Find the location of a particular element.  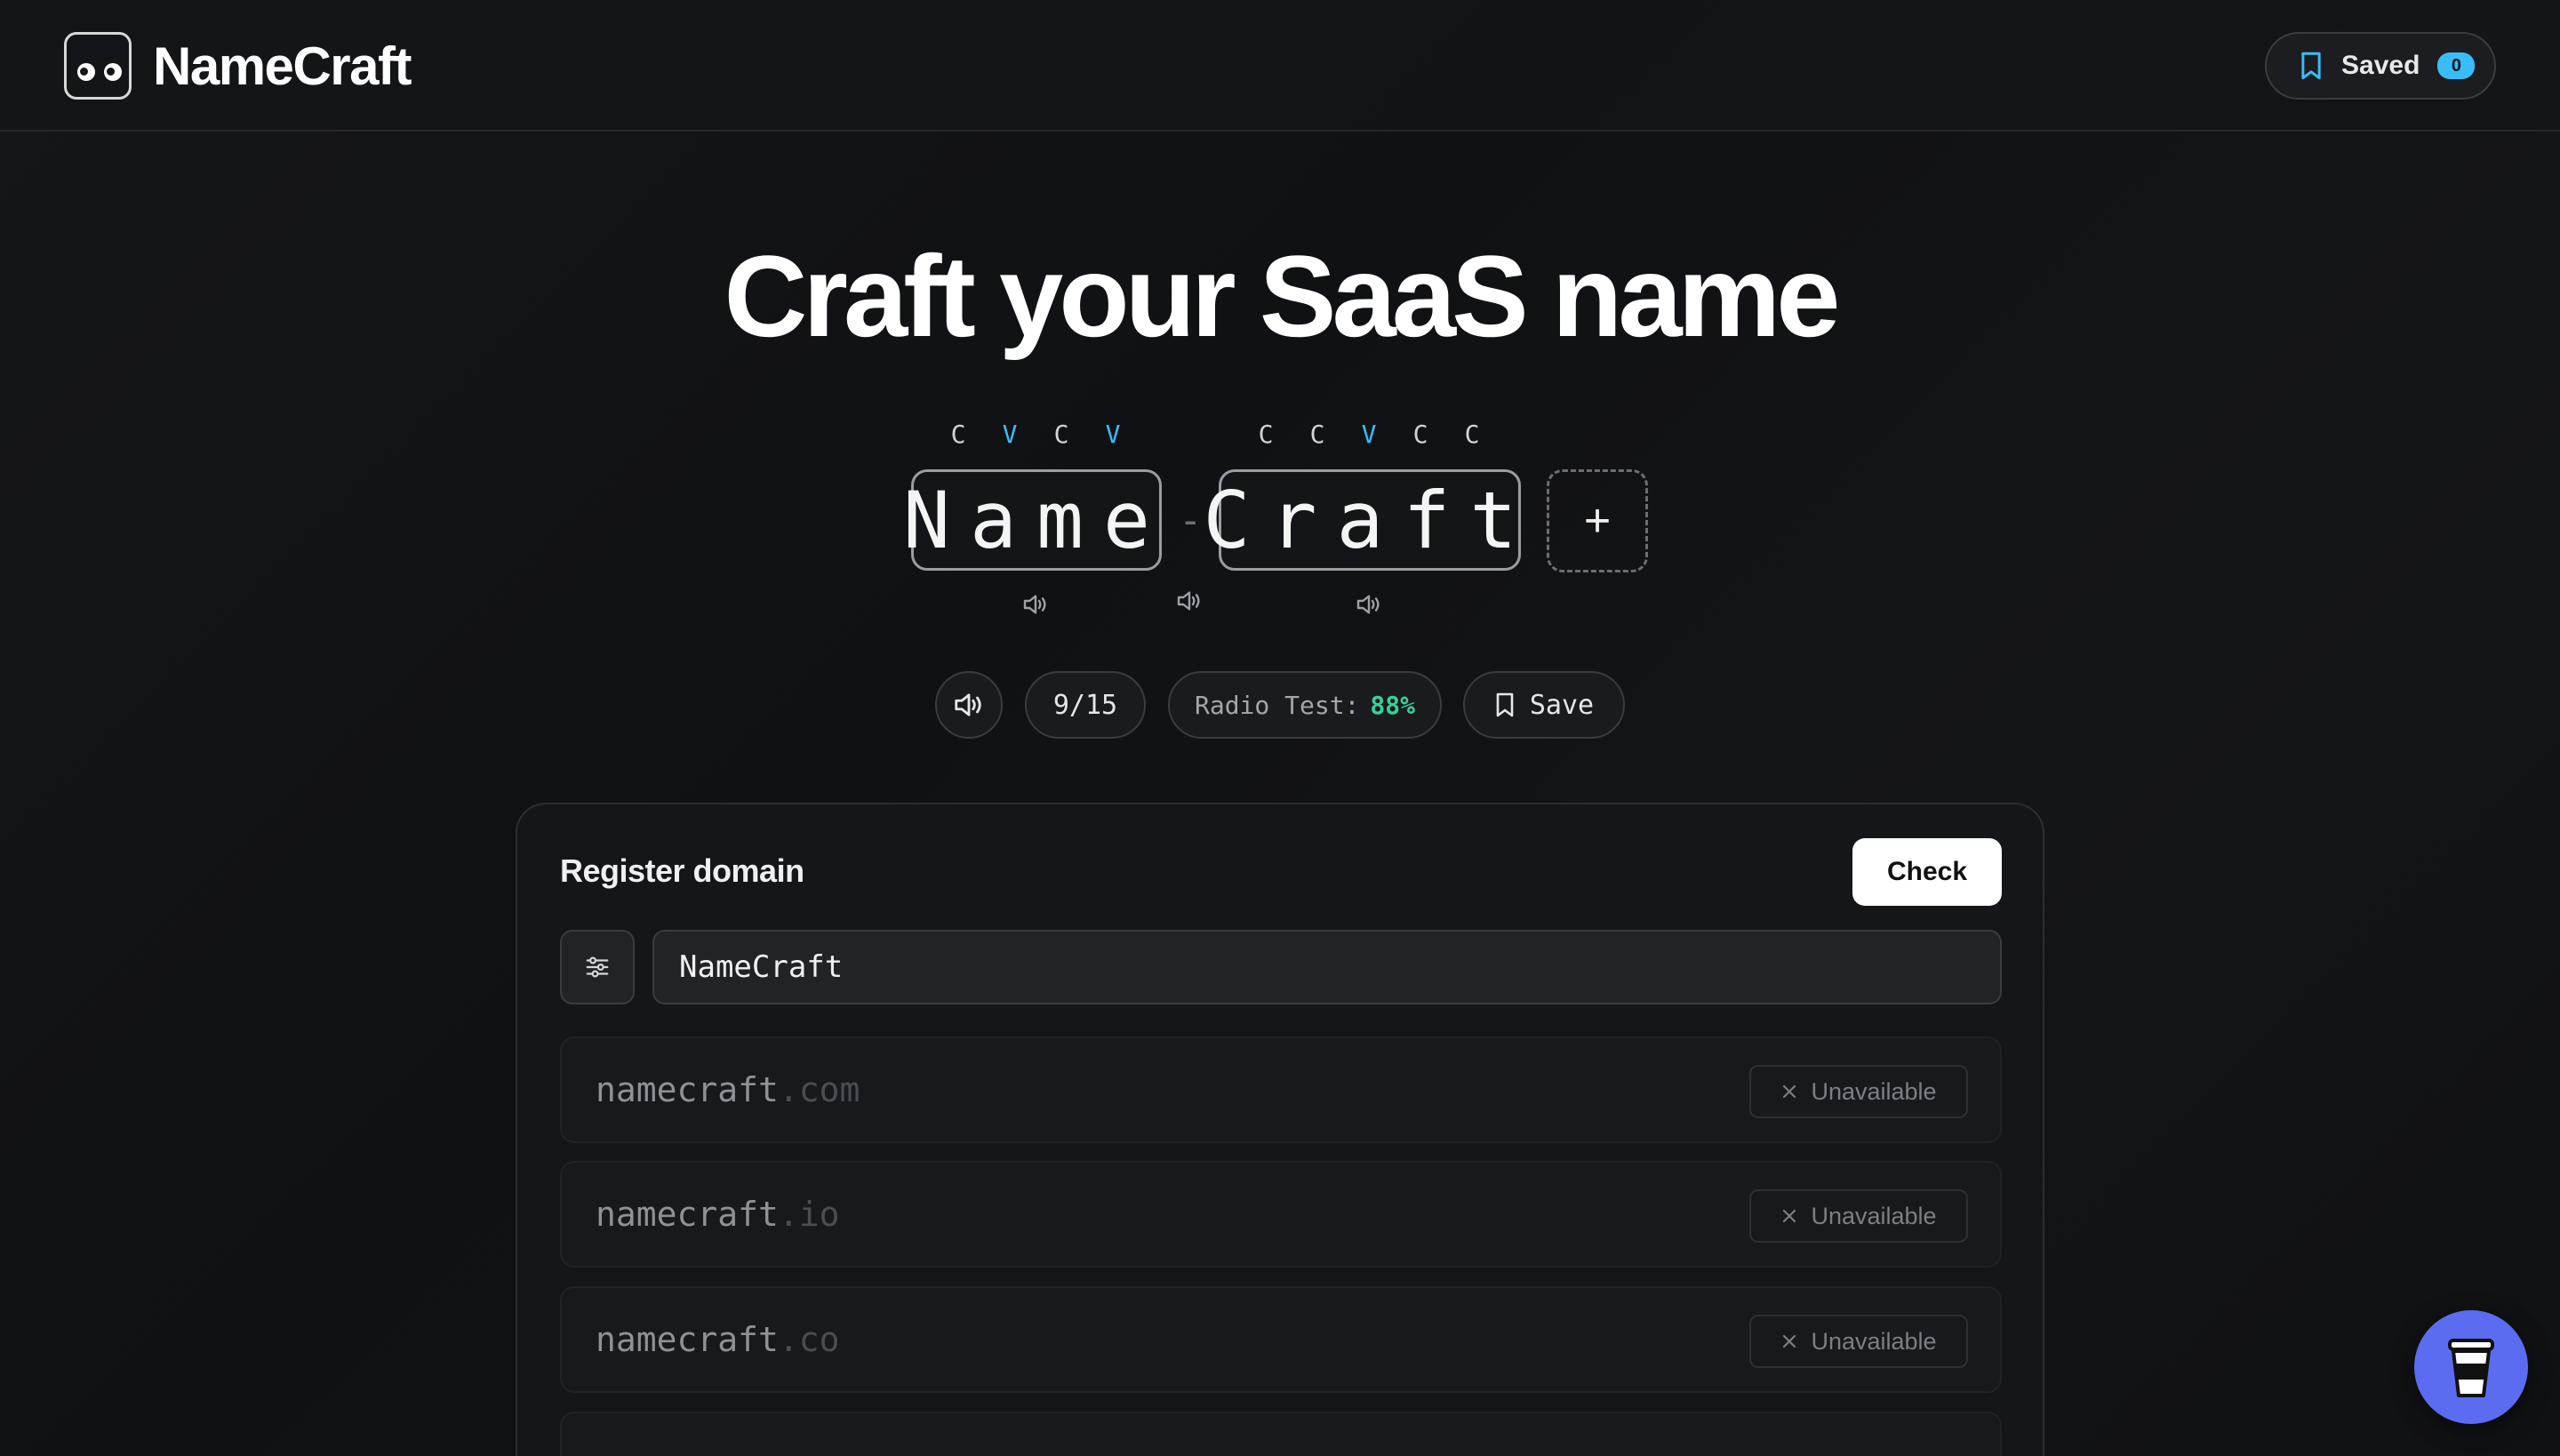

radio-test-label: Radio Test: is located at coordinates (1277, 705).